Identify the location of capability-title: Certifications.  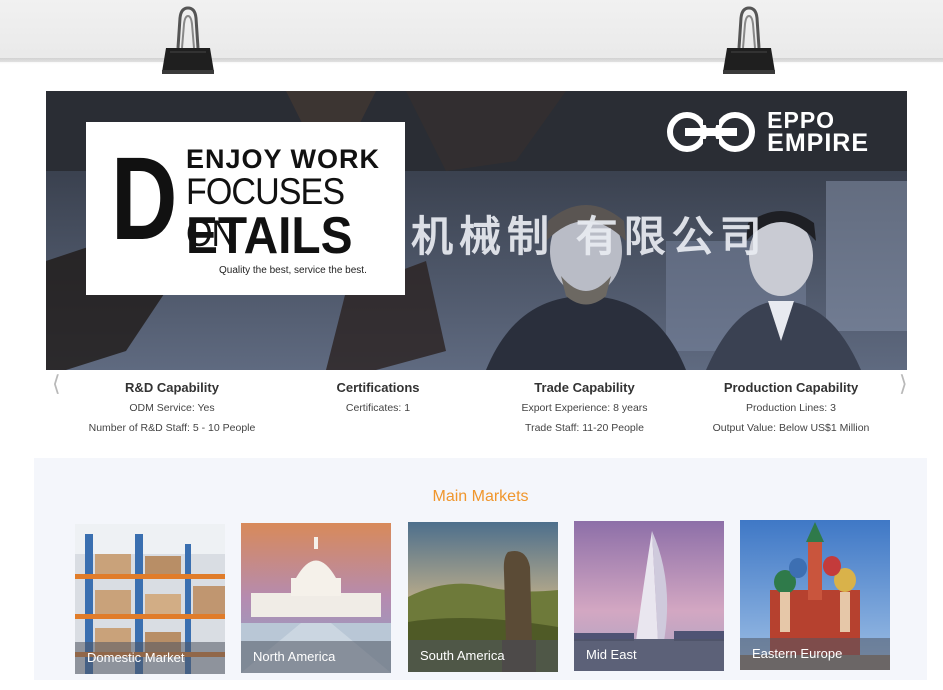
(378, 387).